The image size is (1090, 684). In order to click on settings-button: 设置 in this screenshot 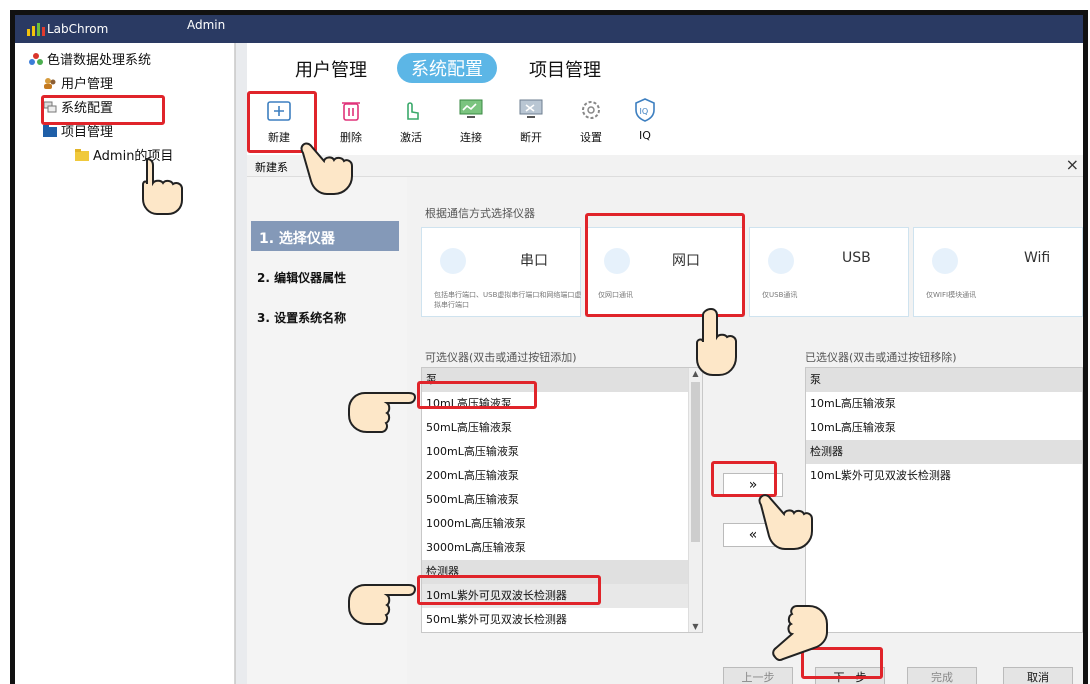, I will do `click(591, 121)`.